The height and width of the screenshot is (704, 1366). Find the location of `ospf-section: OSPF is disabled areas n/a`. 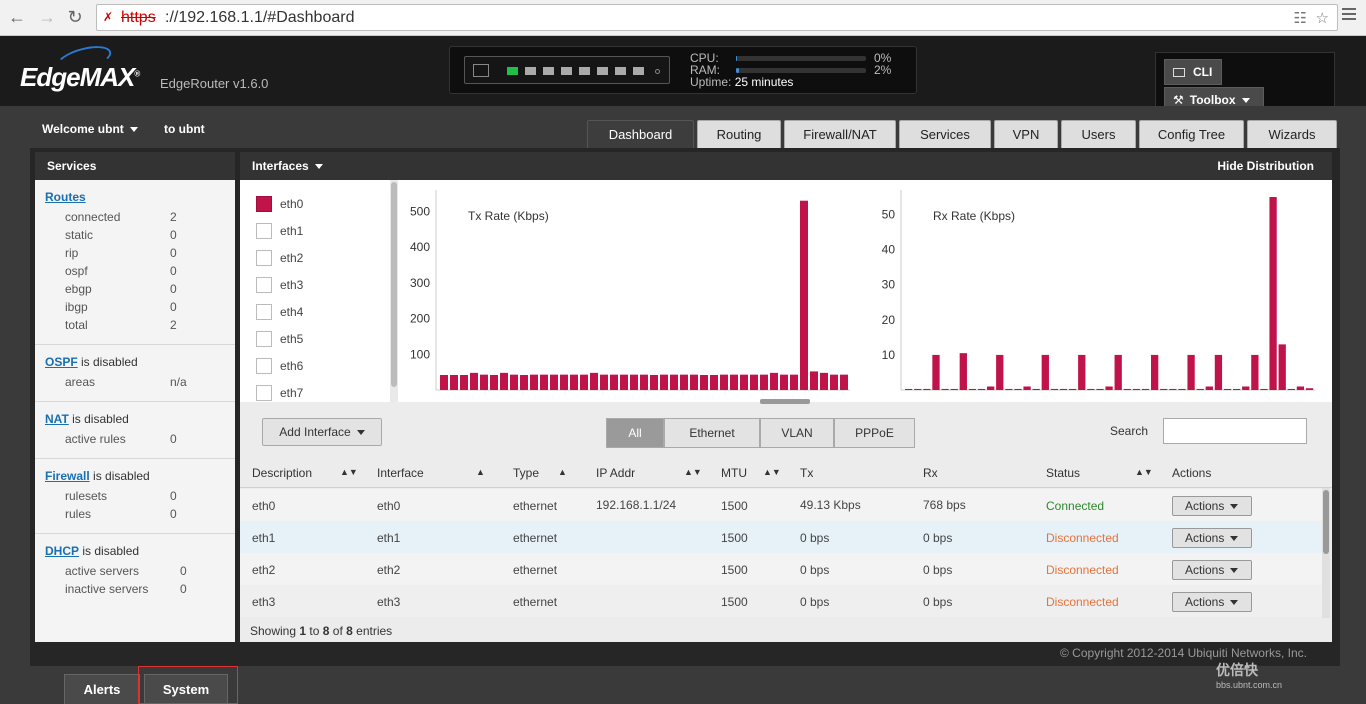

ospf-section: OSPF is disabled areas n/a is located at coordinates (135, 373).